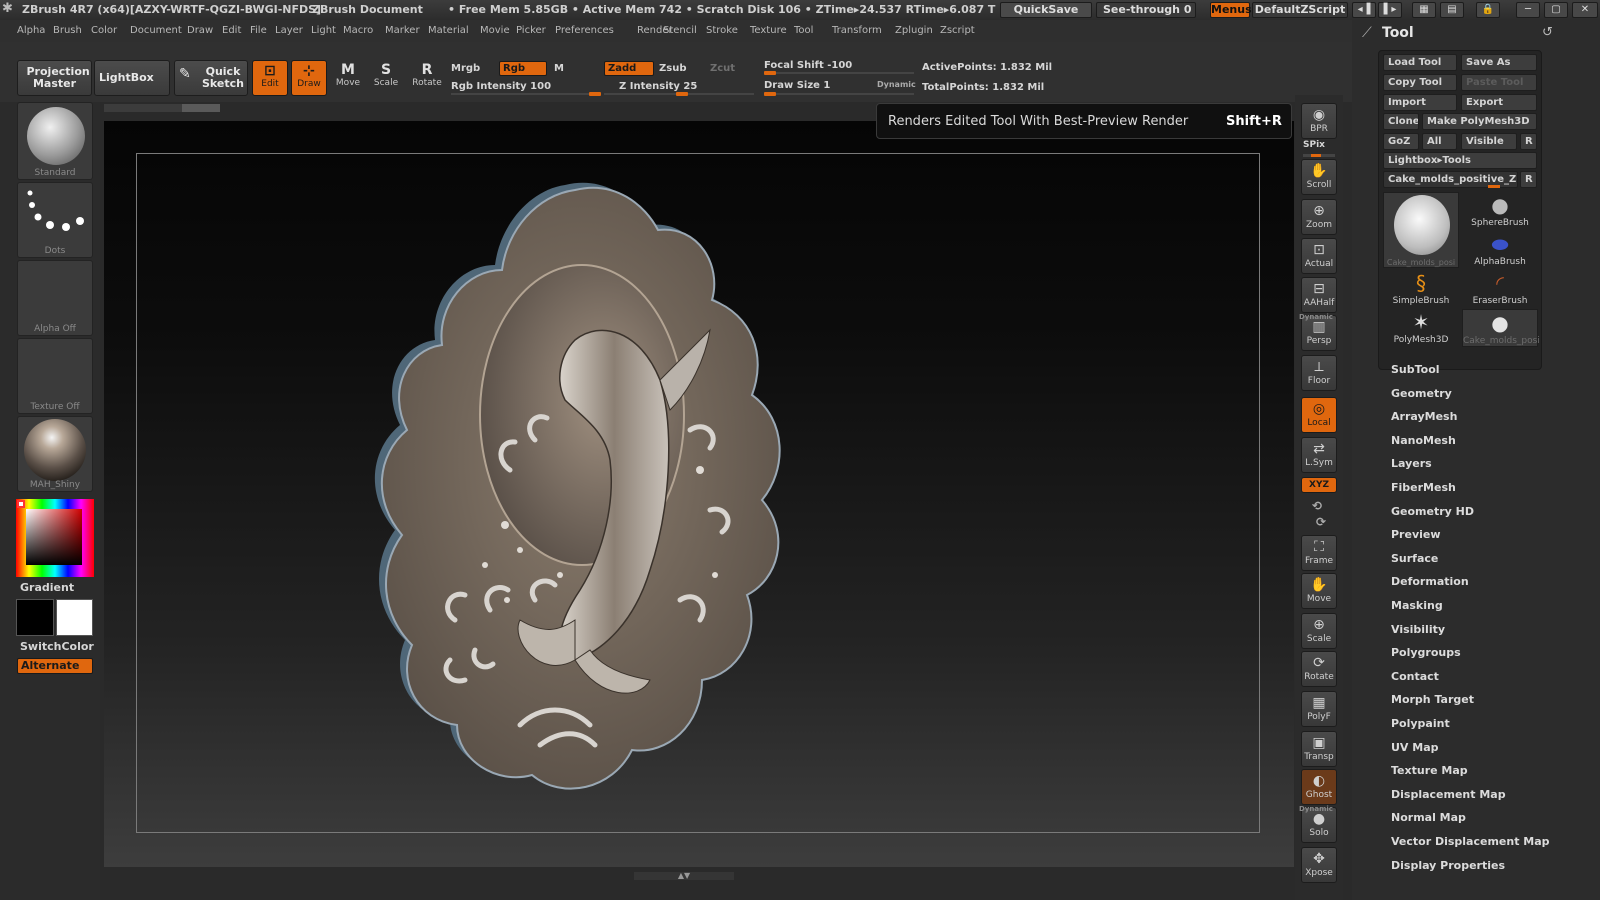 Image resolution: width=1600 pixels, height=900 pixels. I want to click on goz-button: GoZ, so click(1401, 141).